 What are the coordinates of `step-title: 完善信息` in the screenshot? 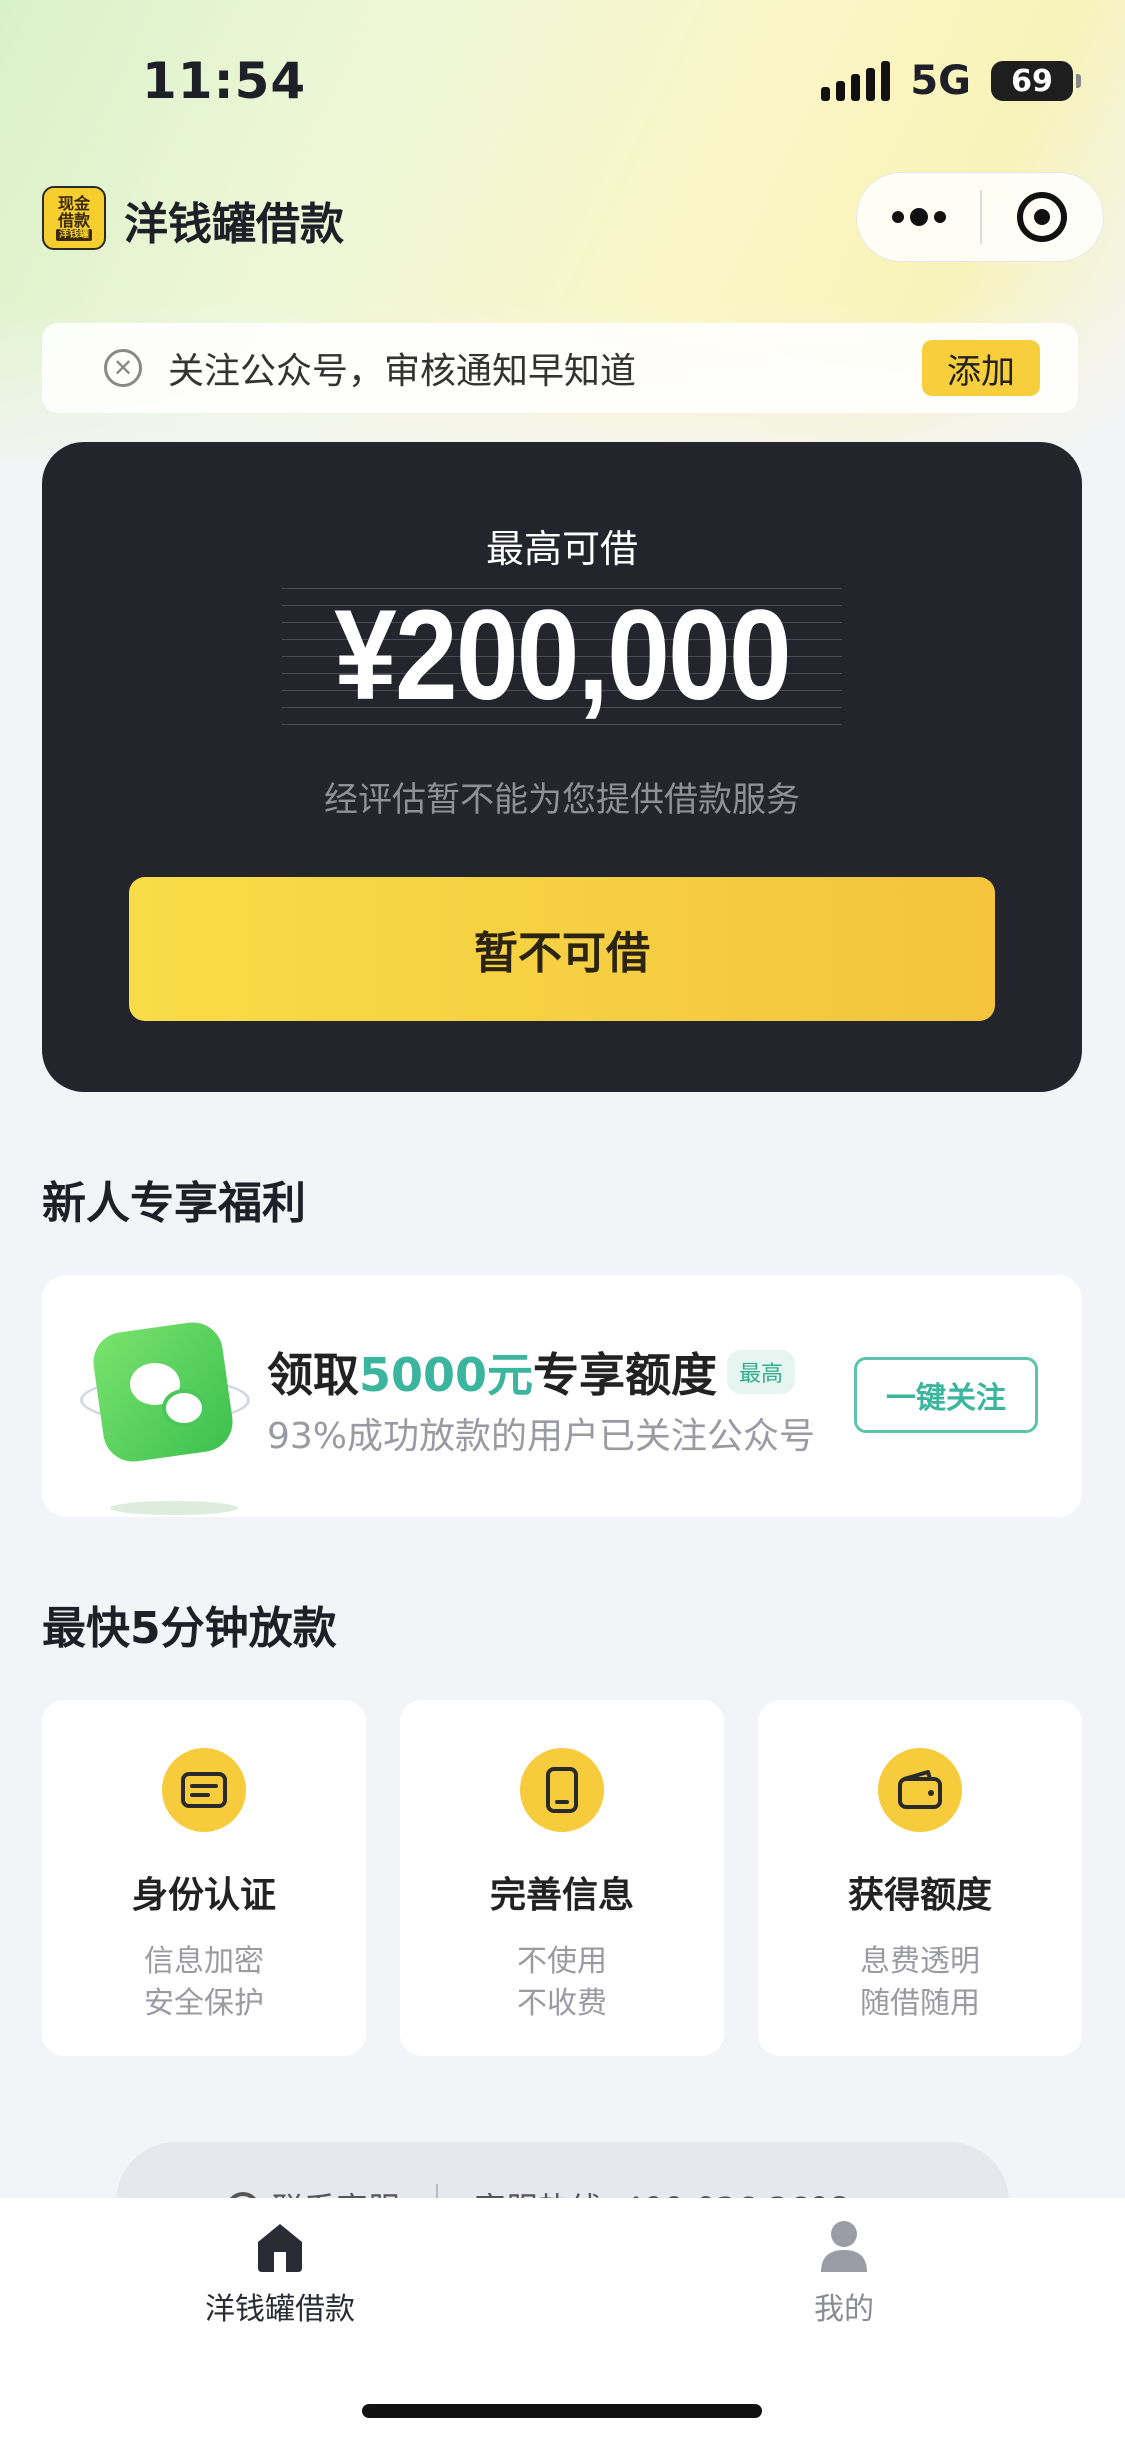 It's located at (561, 1895).